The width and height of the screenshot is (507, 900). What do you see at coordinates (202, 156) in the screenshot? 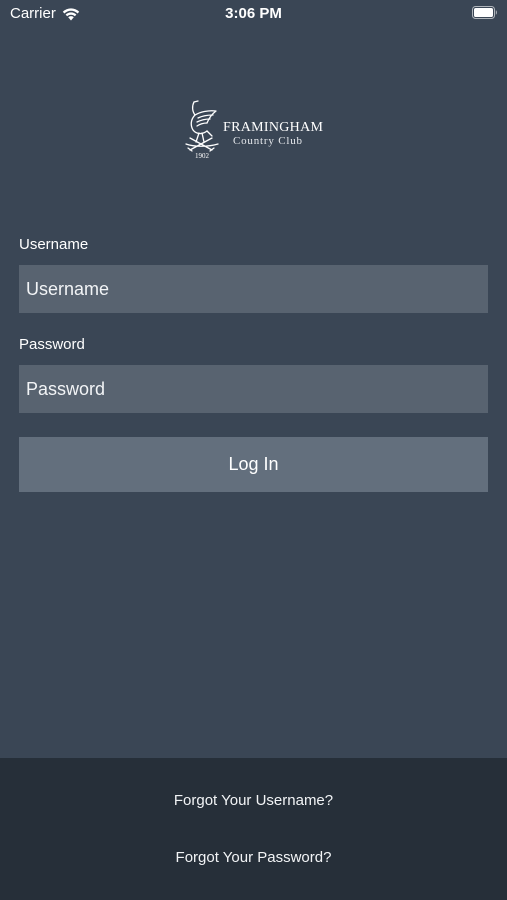
I see `logo-year: 1902` at bounding box center [202, 156].